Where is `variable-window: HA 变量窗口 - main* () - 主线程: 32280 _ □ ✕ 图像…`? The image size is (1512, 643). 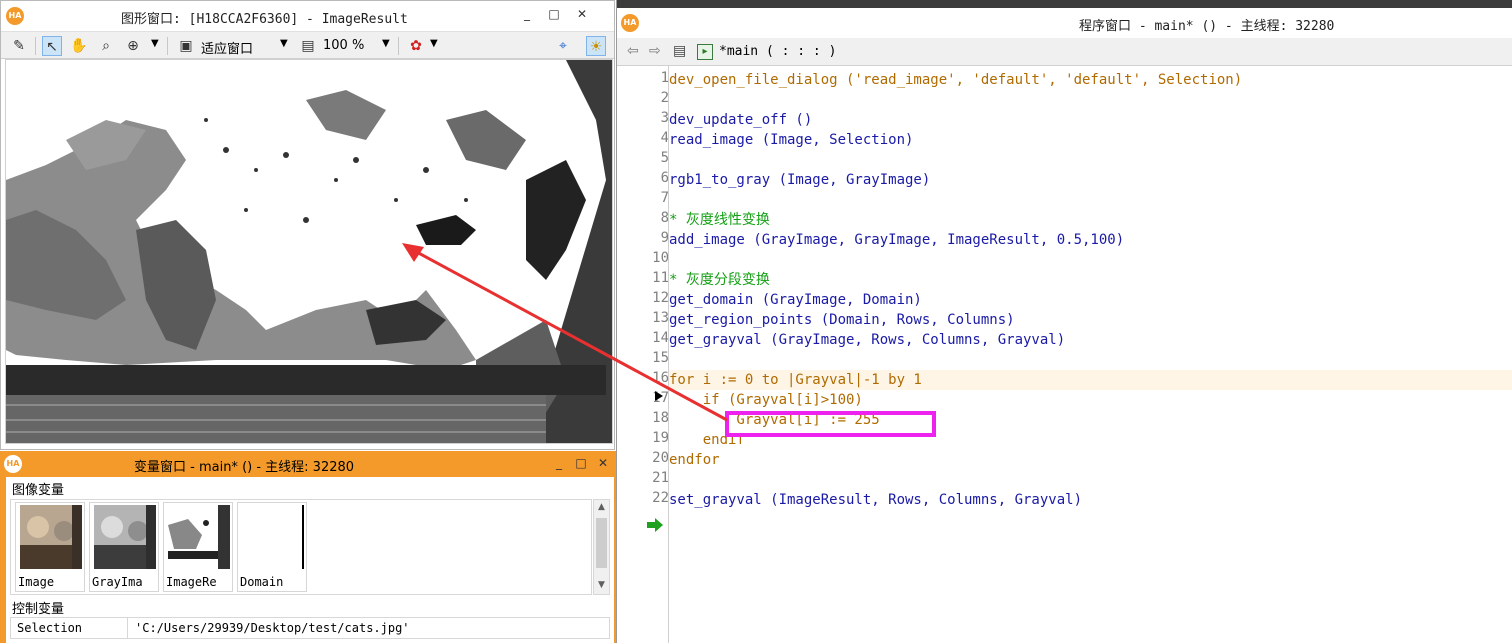 variable-window: HA 变量窗口 - main* () - 主线程: 32280 _ □ ✕ 图像… is located at coordinates (310, 547).